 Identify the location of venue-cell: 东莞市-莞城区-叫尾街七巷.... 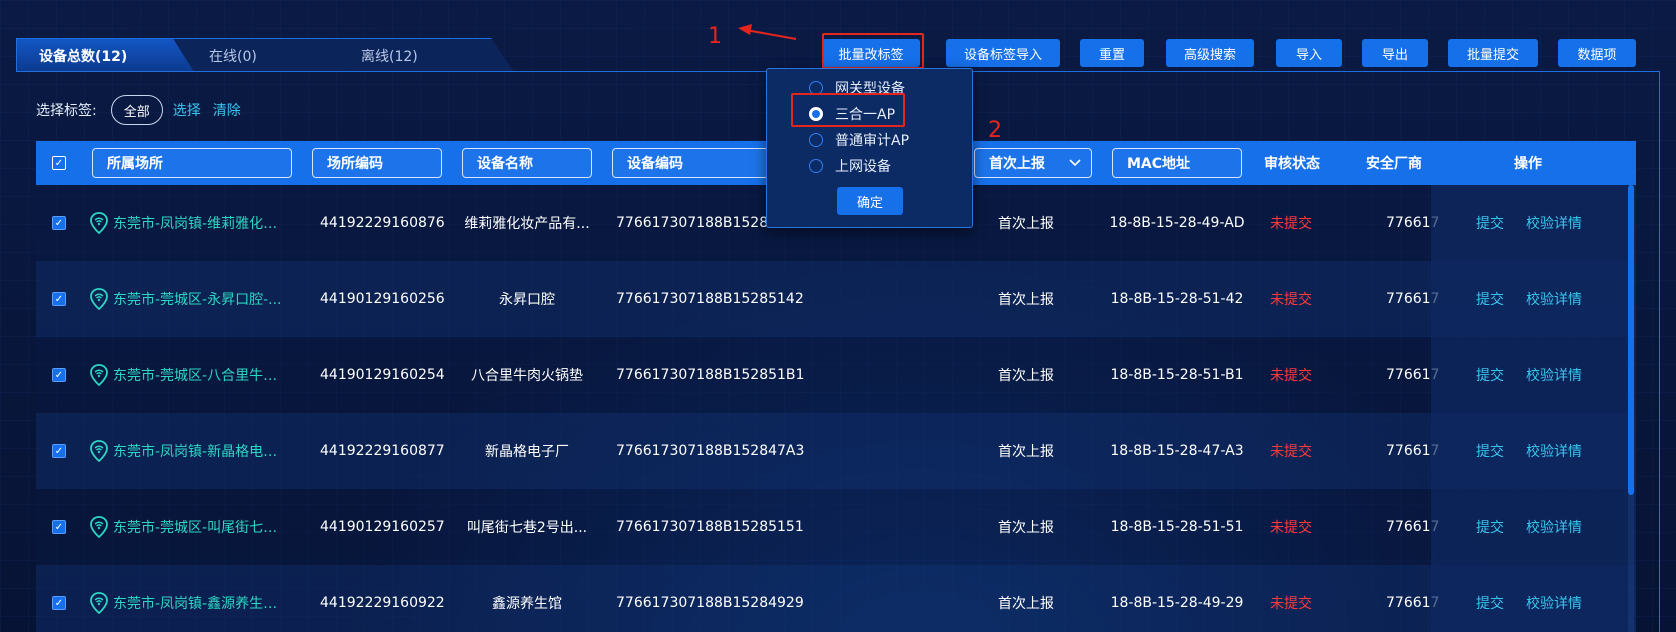
(189, 527).